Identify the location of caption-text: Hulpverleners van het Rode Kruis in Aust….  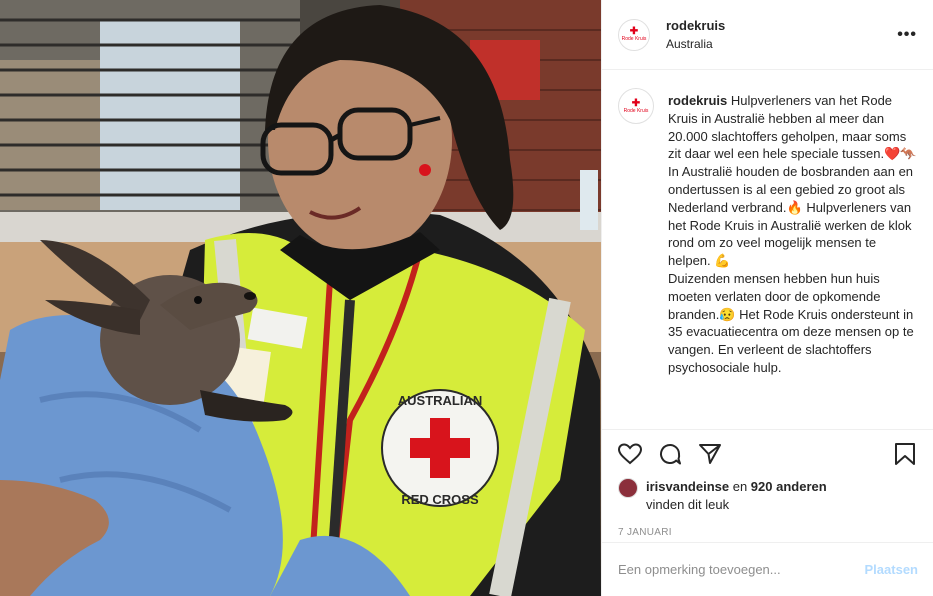
(792, 181).